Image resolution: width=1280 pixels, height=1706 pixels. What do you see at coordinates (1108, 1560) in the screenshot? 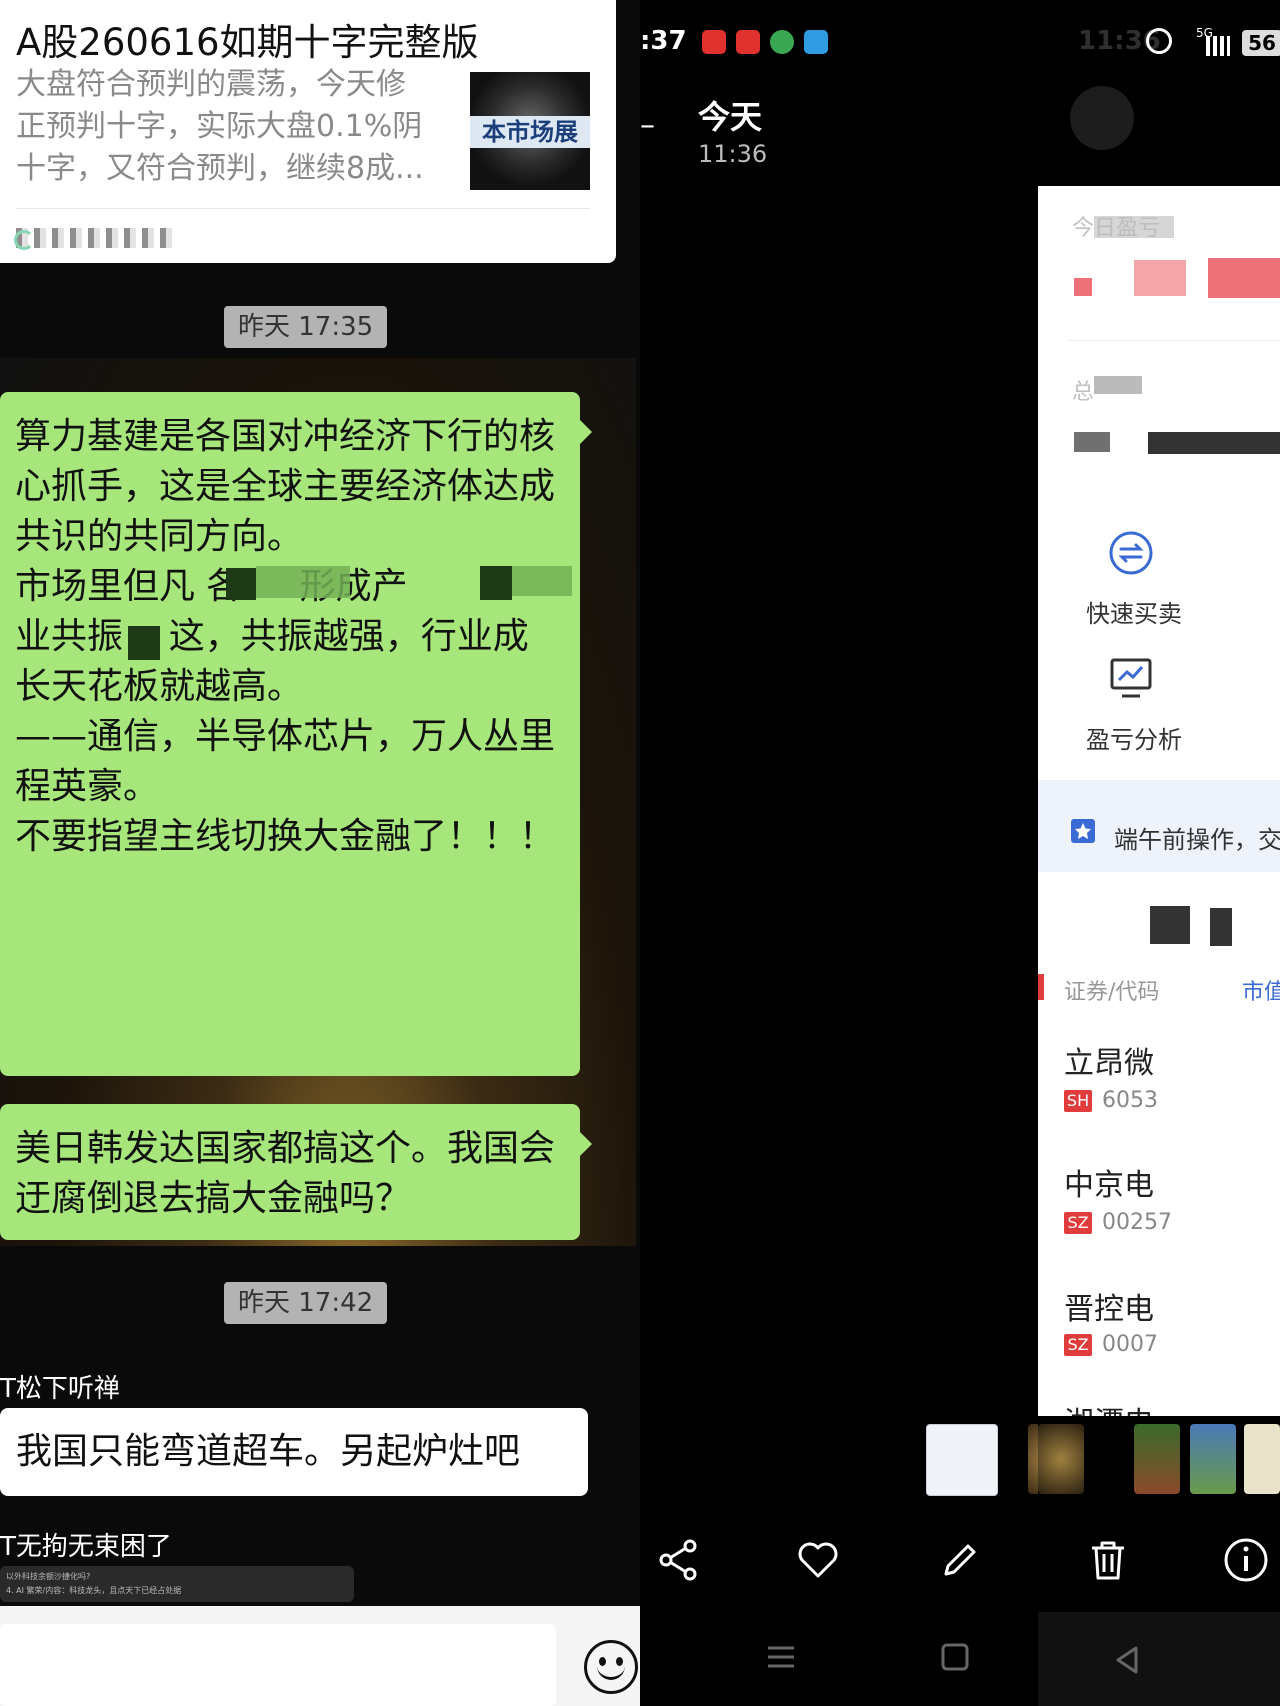
I see `delete-icon` at bounding box center [1108, 1560].